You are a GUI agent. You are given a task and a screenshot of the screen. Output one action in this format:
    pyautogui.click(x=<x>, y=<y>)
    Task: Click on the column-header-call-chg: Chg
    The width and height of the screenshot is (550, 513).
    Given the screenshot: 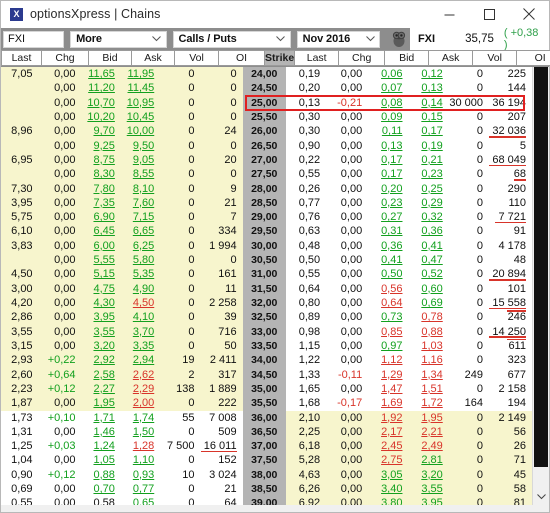 What is the action you would take?
    pyautogui.click(x=65, y=58)
    